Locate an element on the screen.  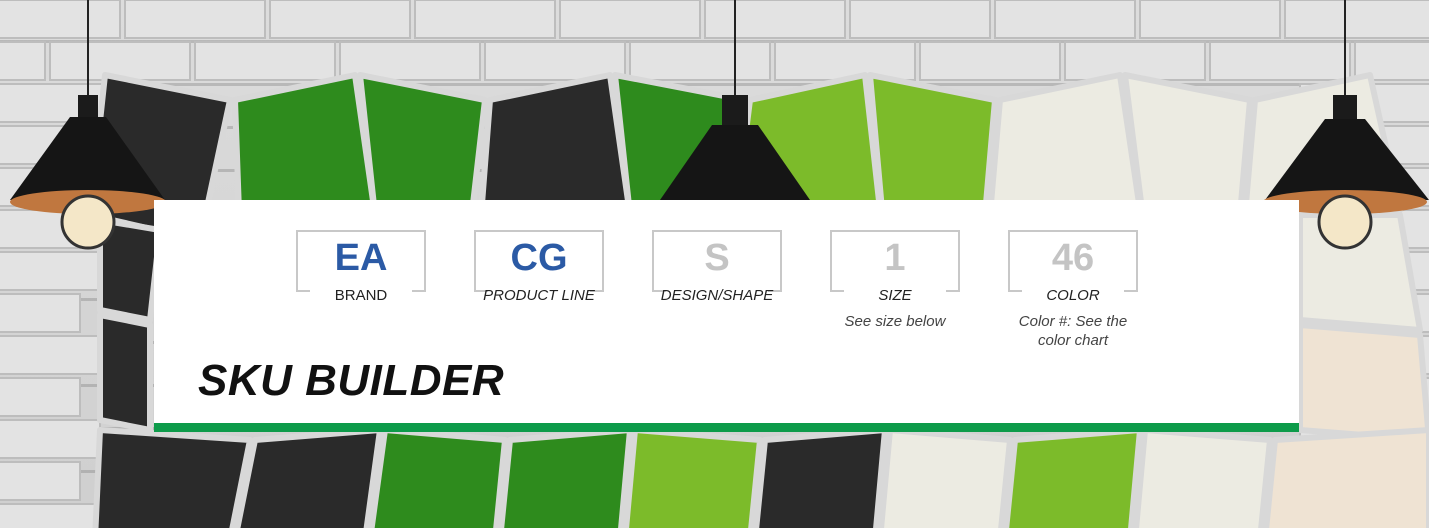
sku-segment-brand: EA BRAND is located at coordinates (361, 267).